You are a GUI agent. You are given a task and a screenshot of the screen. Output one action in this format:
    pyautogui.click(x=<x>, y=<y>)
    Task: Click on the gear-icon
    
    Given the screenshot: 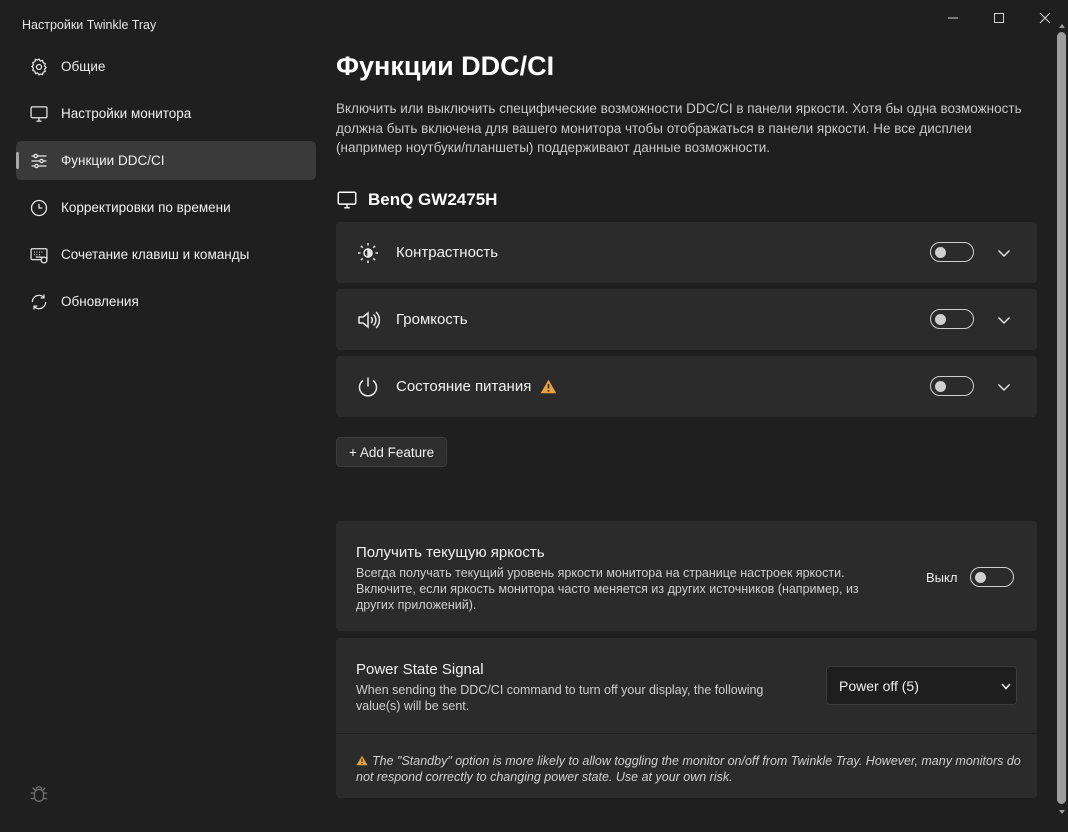 What is the action you would take?
    pyautogui.click(x=39, y=67)
    